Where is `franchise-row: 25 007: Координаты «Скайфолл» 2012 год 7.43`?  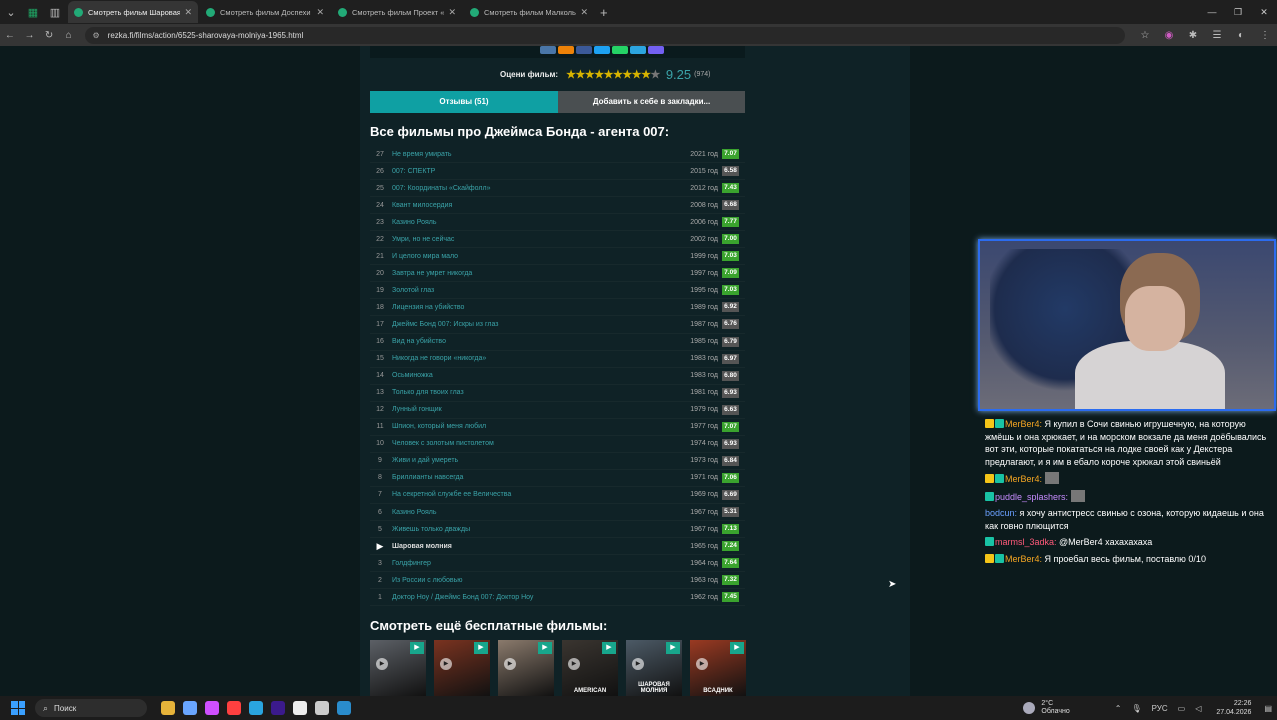
franchise-row: 25 007: Координаты «Скайфолл» 2012 год 7.43 is located at coordinates (557, 189).